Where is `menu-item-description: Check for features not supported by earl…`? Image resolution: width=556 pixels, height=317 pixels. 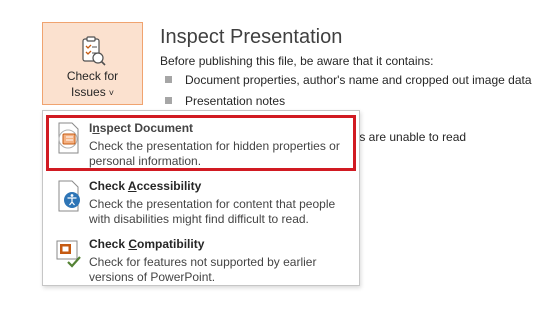
menu-item-description: Check for features not supported by earl… is located at coordinates (203, 269).